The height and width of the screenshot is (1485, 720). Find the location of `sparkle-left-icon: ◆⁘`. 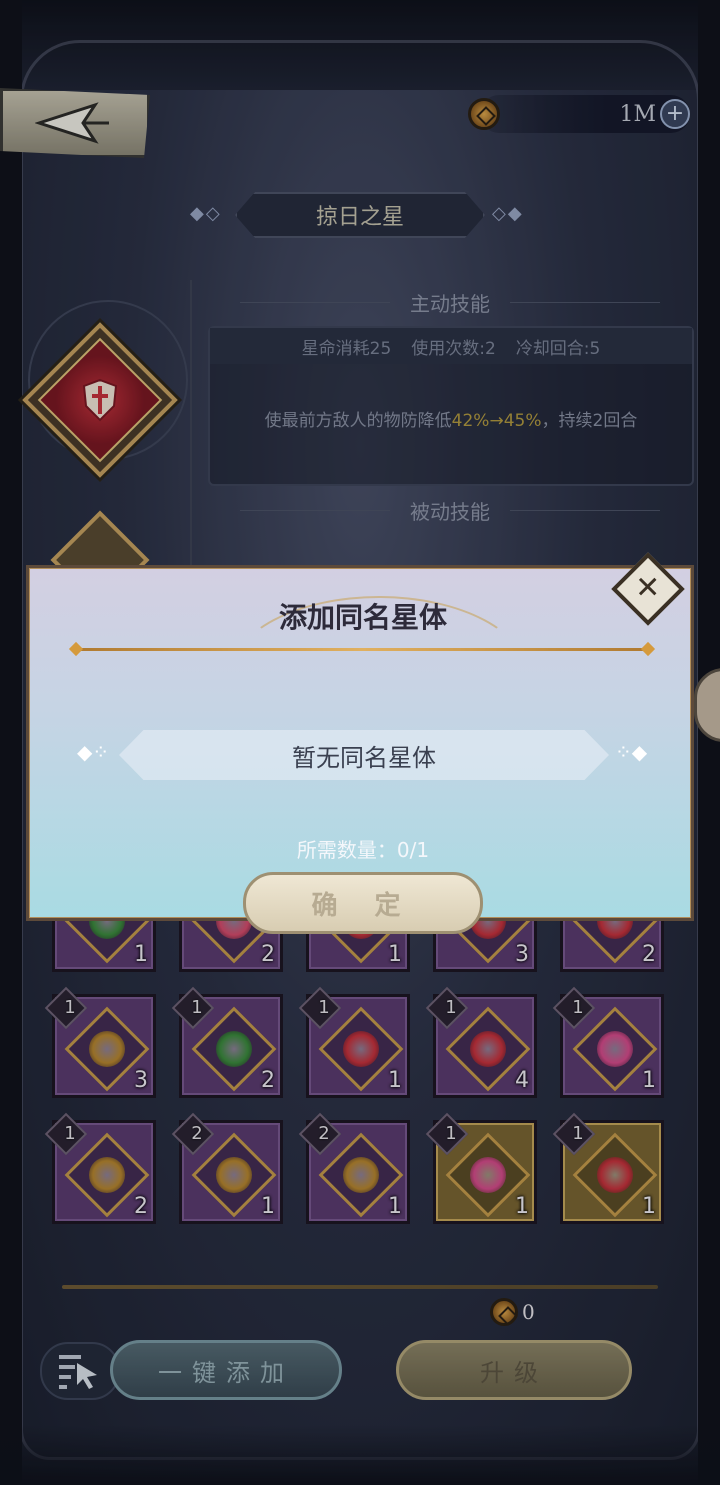

sparkle-left-icon: ◆⁘ is located at coordinates (93, 752).